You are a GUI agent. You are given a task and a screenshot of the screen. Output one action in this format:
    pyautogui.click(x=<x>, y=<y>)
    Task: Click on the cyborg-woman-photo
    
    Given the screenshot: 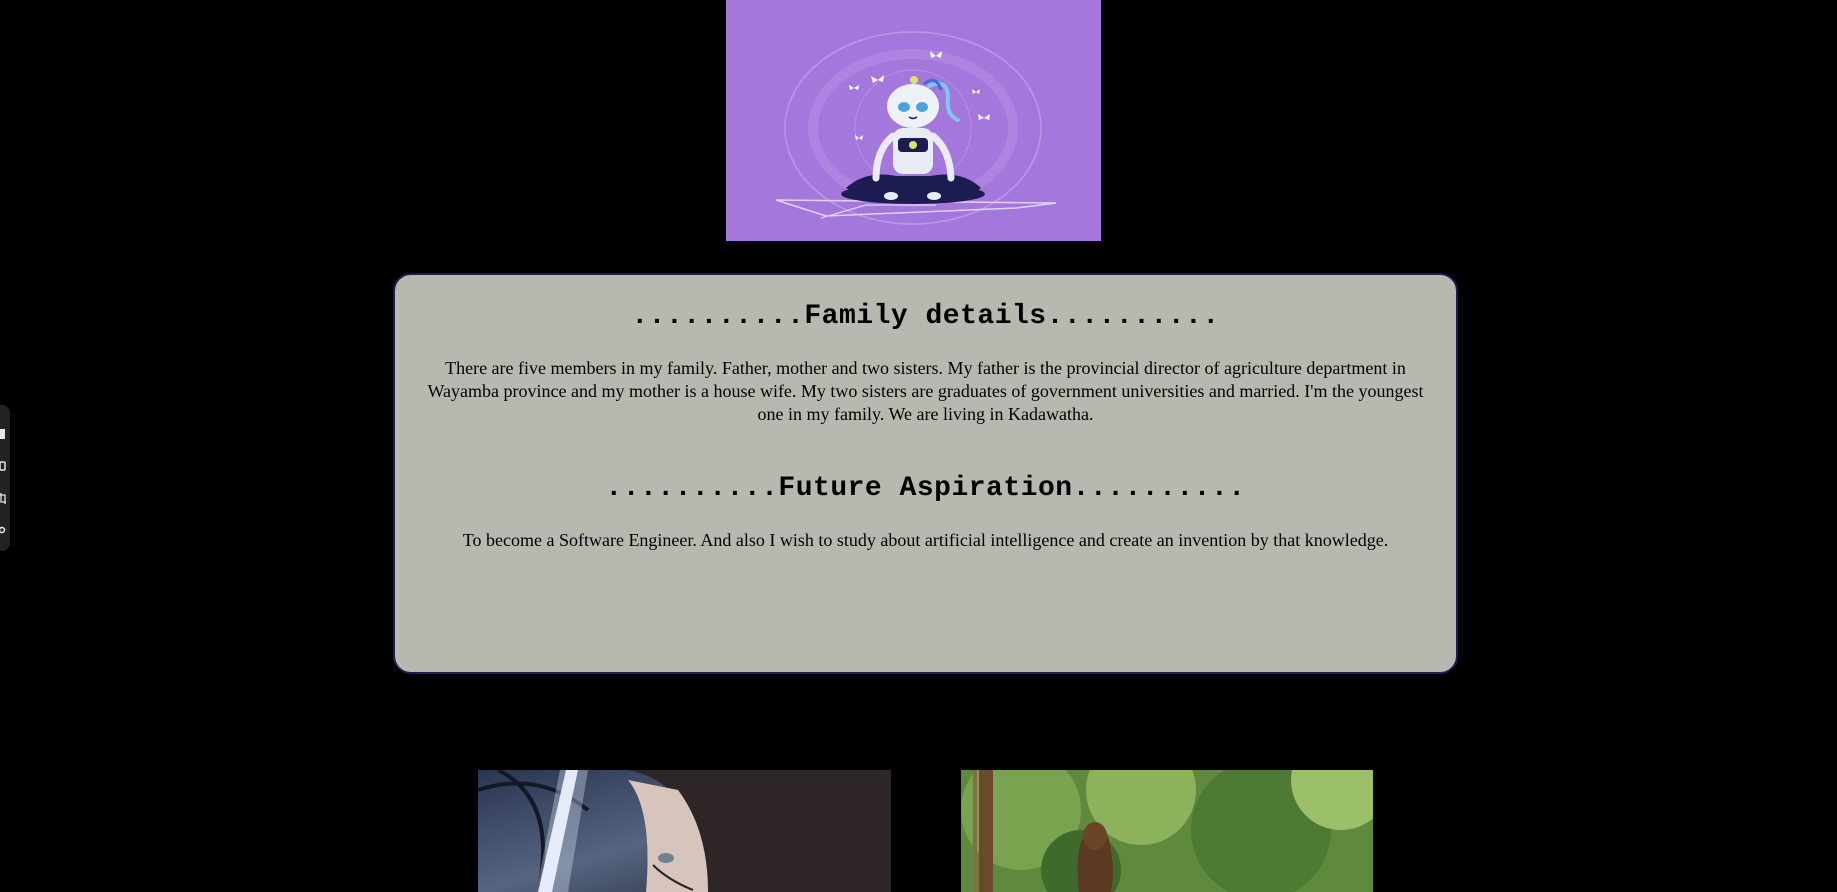 What is the action you would take?
    pyautogui.click(x=684, y=831)
    